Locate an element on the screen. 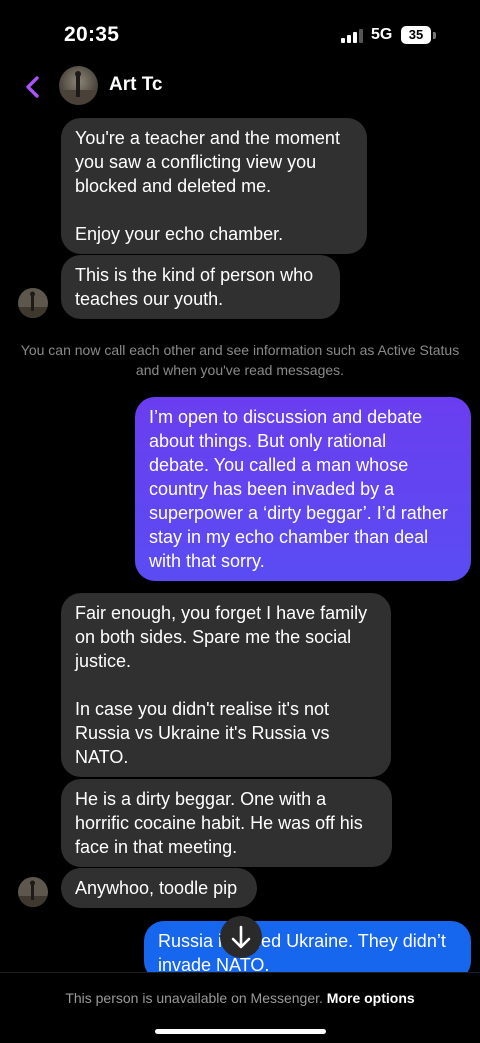  signal-icon is located at coordinates (353, 36).